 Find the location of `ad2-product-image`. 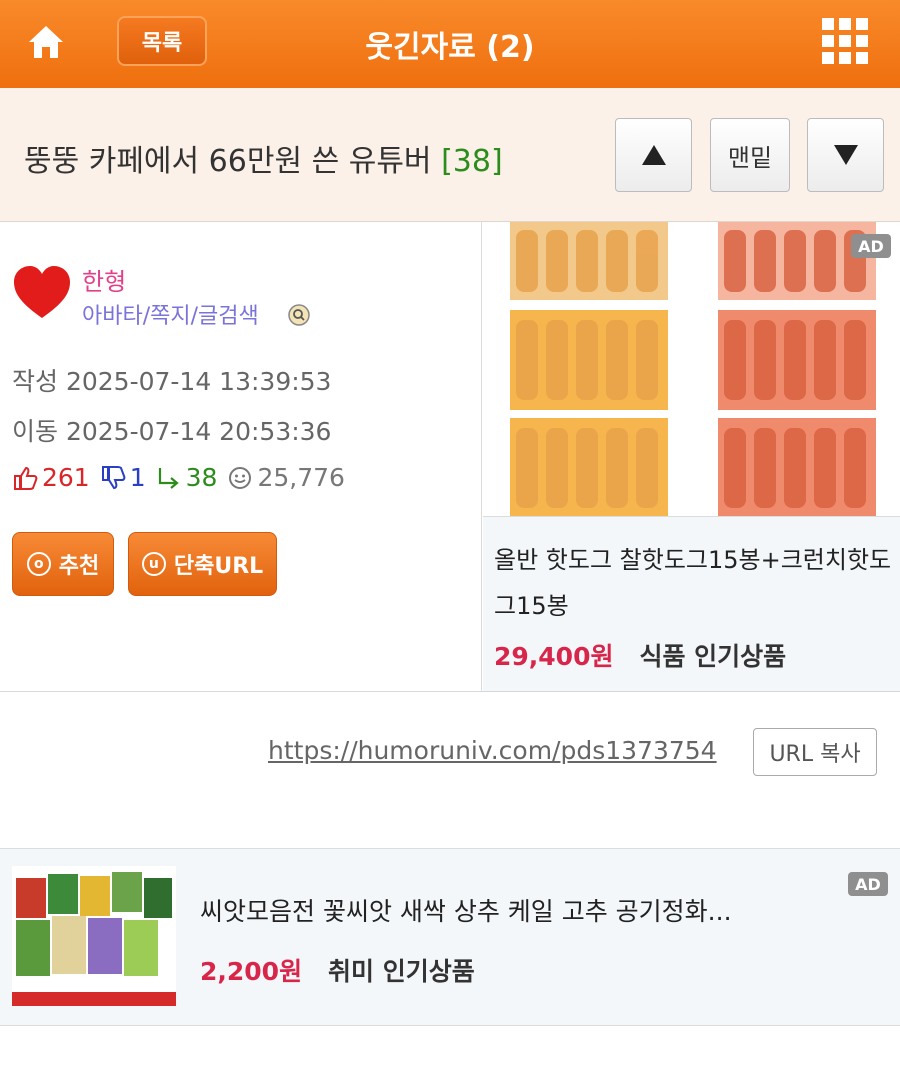

ad2-product-image is located at coordinates (94, 936).